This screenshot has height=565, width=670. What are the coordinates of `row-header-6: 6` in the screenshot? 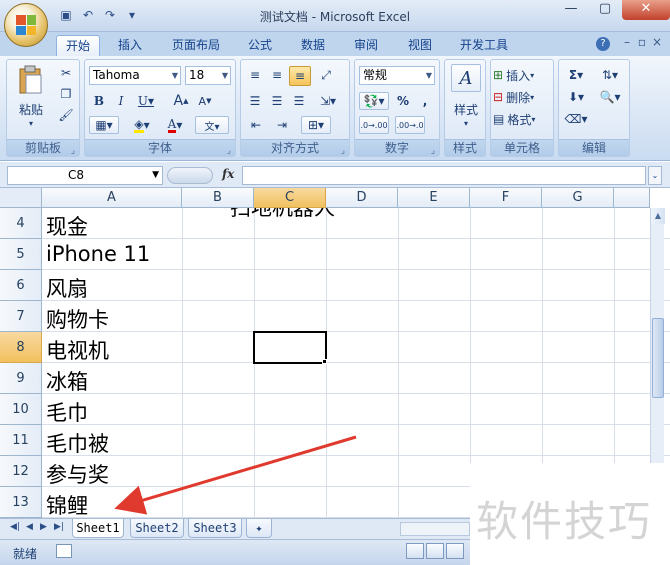 It's located at (21, 285).